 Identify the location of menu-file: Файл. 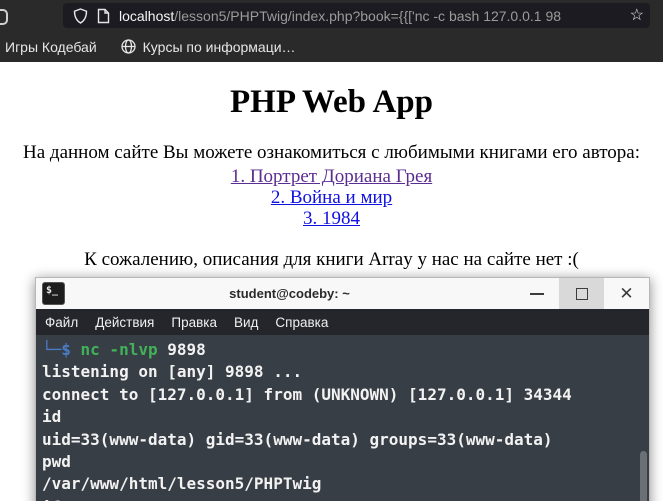
(61, 322).